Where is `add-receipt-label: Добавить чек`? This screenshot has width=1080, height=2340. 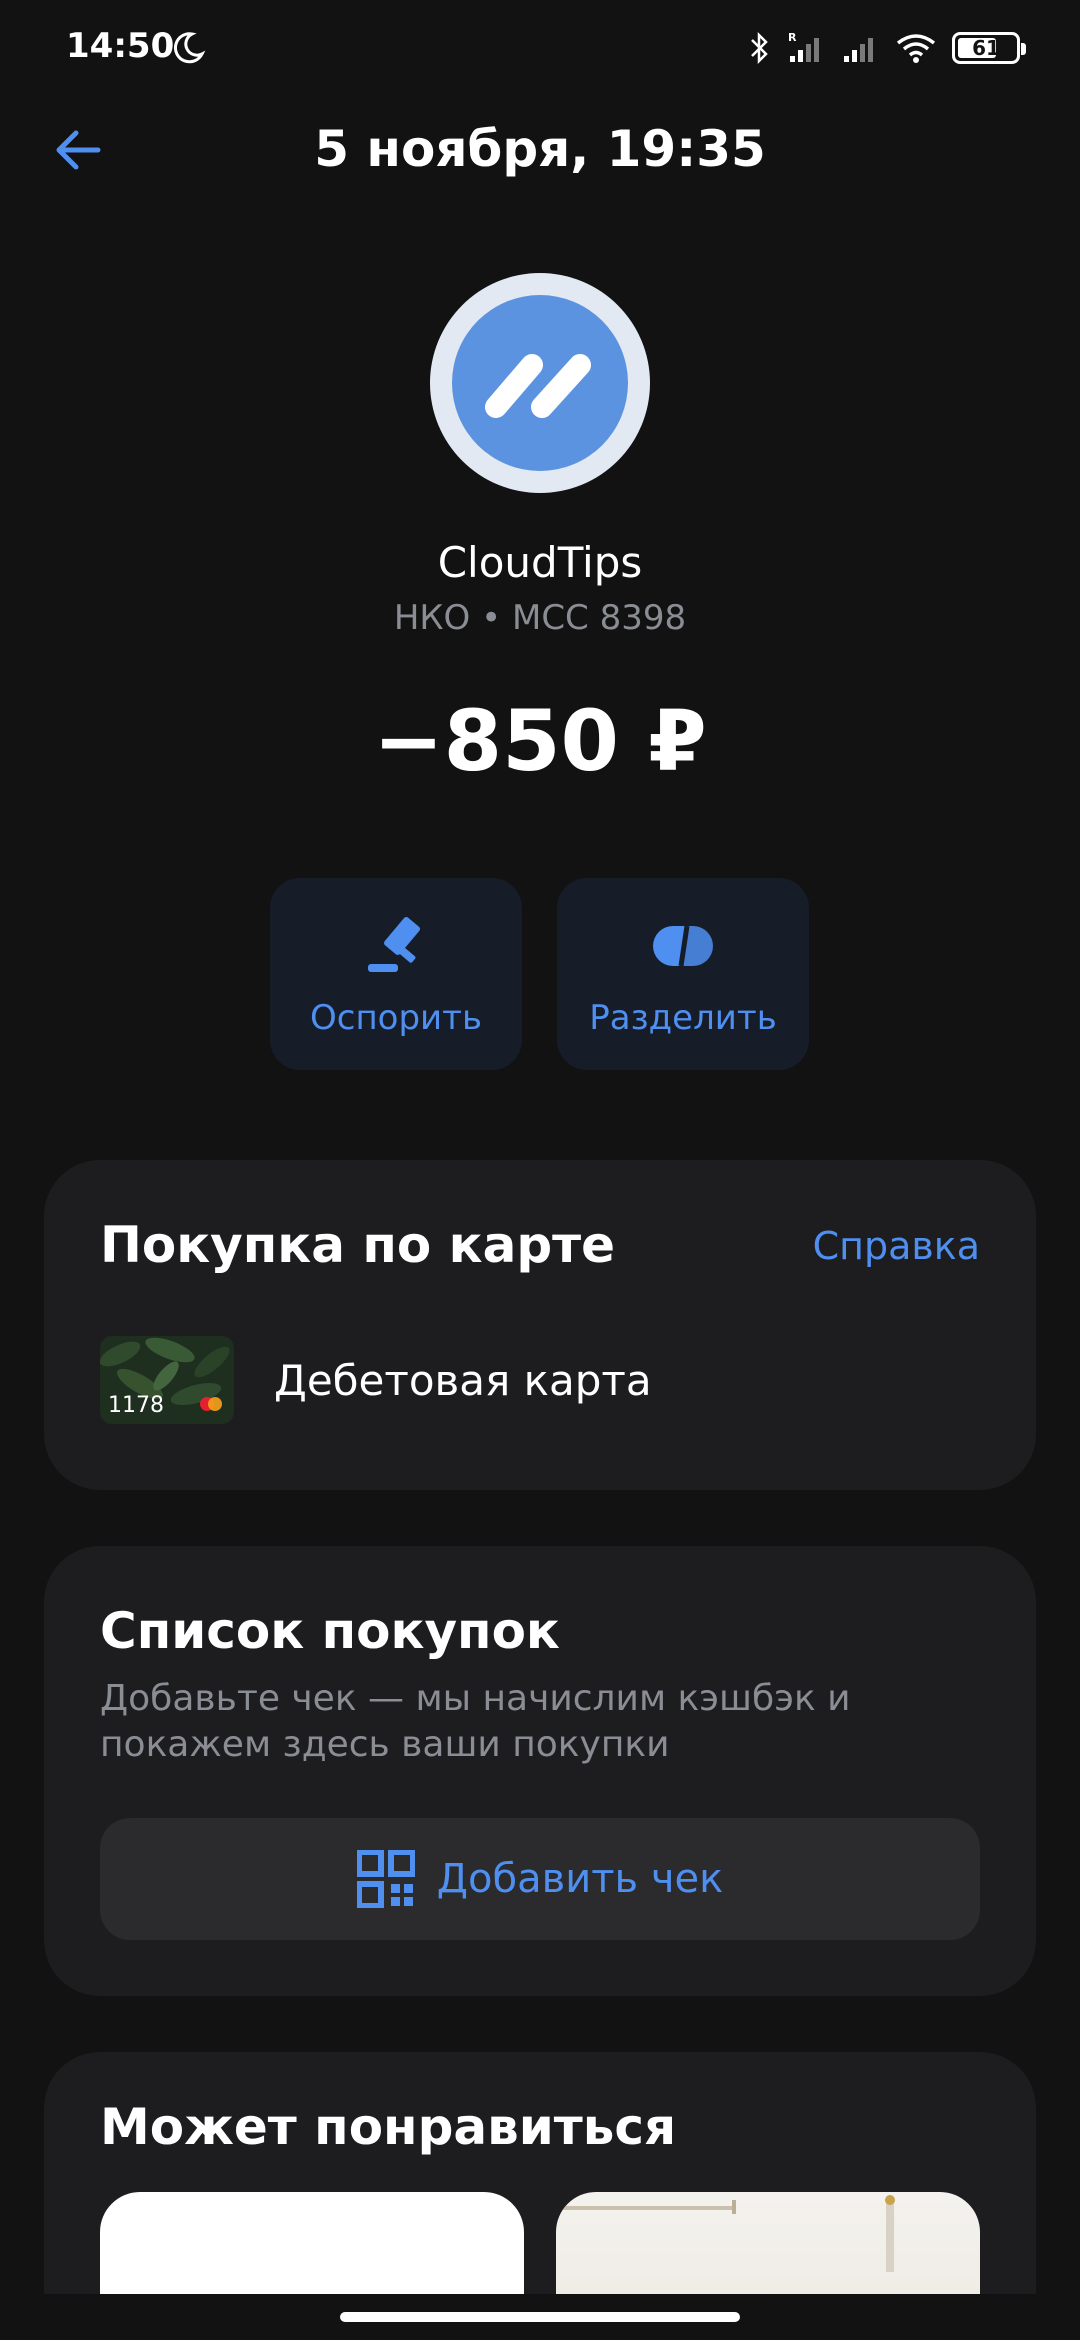
add-receipt-label: Добавить чек is located at coordinates (580, 1879).